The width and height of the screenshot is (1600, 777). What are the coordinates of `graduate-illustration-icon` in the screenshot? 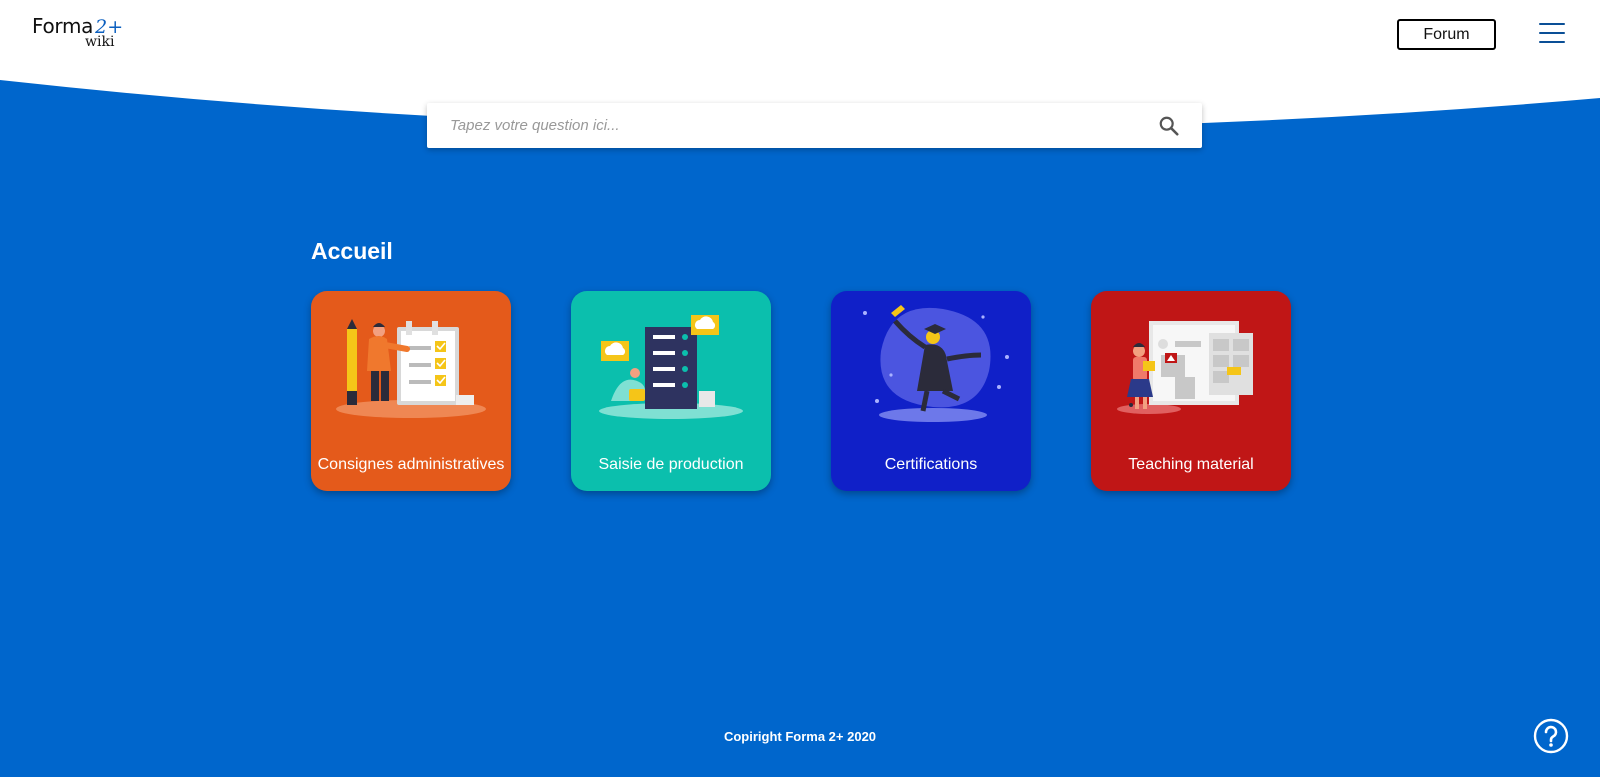 It's located at (936, 363).